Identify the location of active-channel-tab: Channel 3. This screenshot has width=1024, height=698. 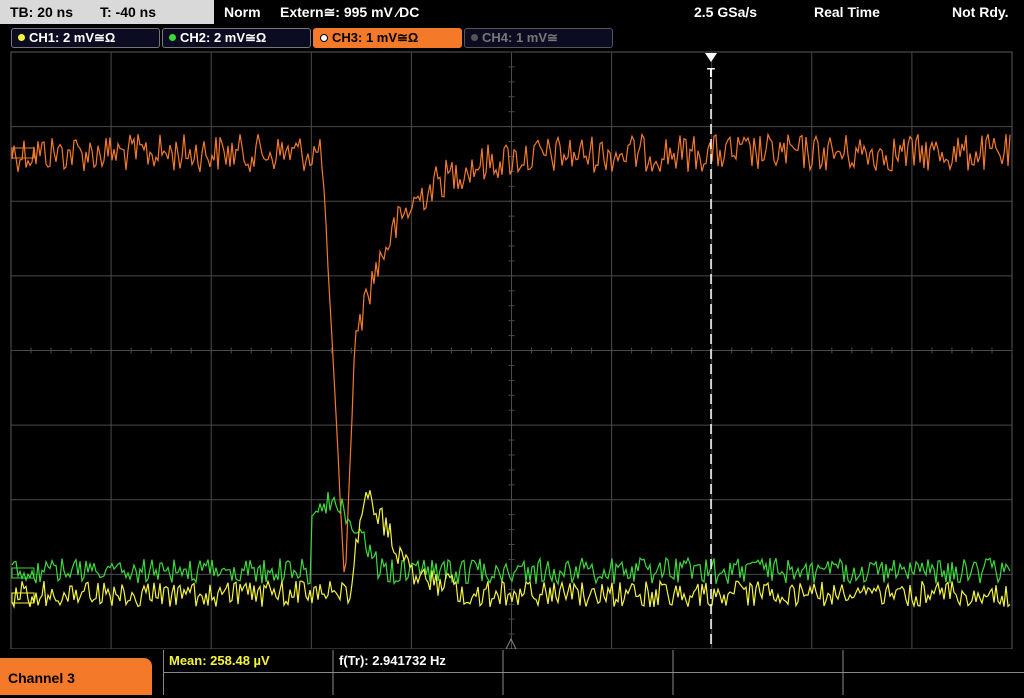
(76, 676).